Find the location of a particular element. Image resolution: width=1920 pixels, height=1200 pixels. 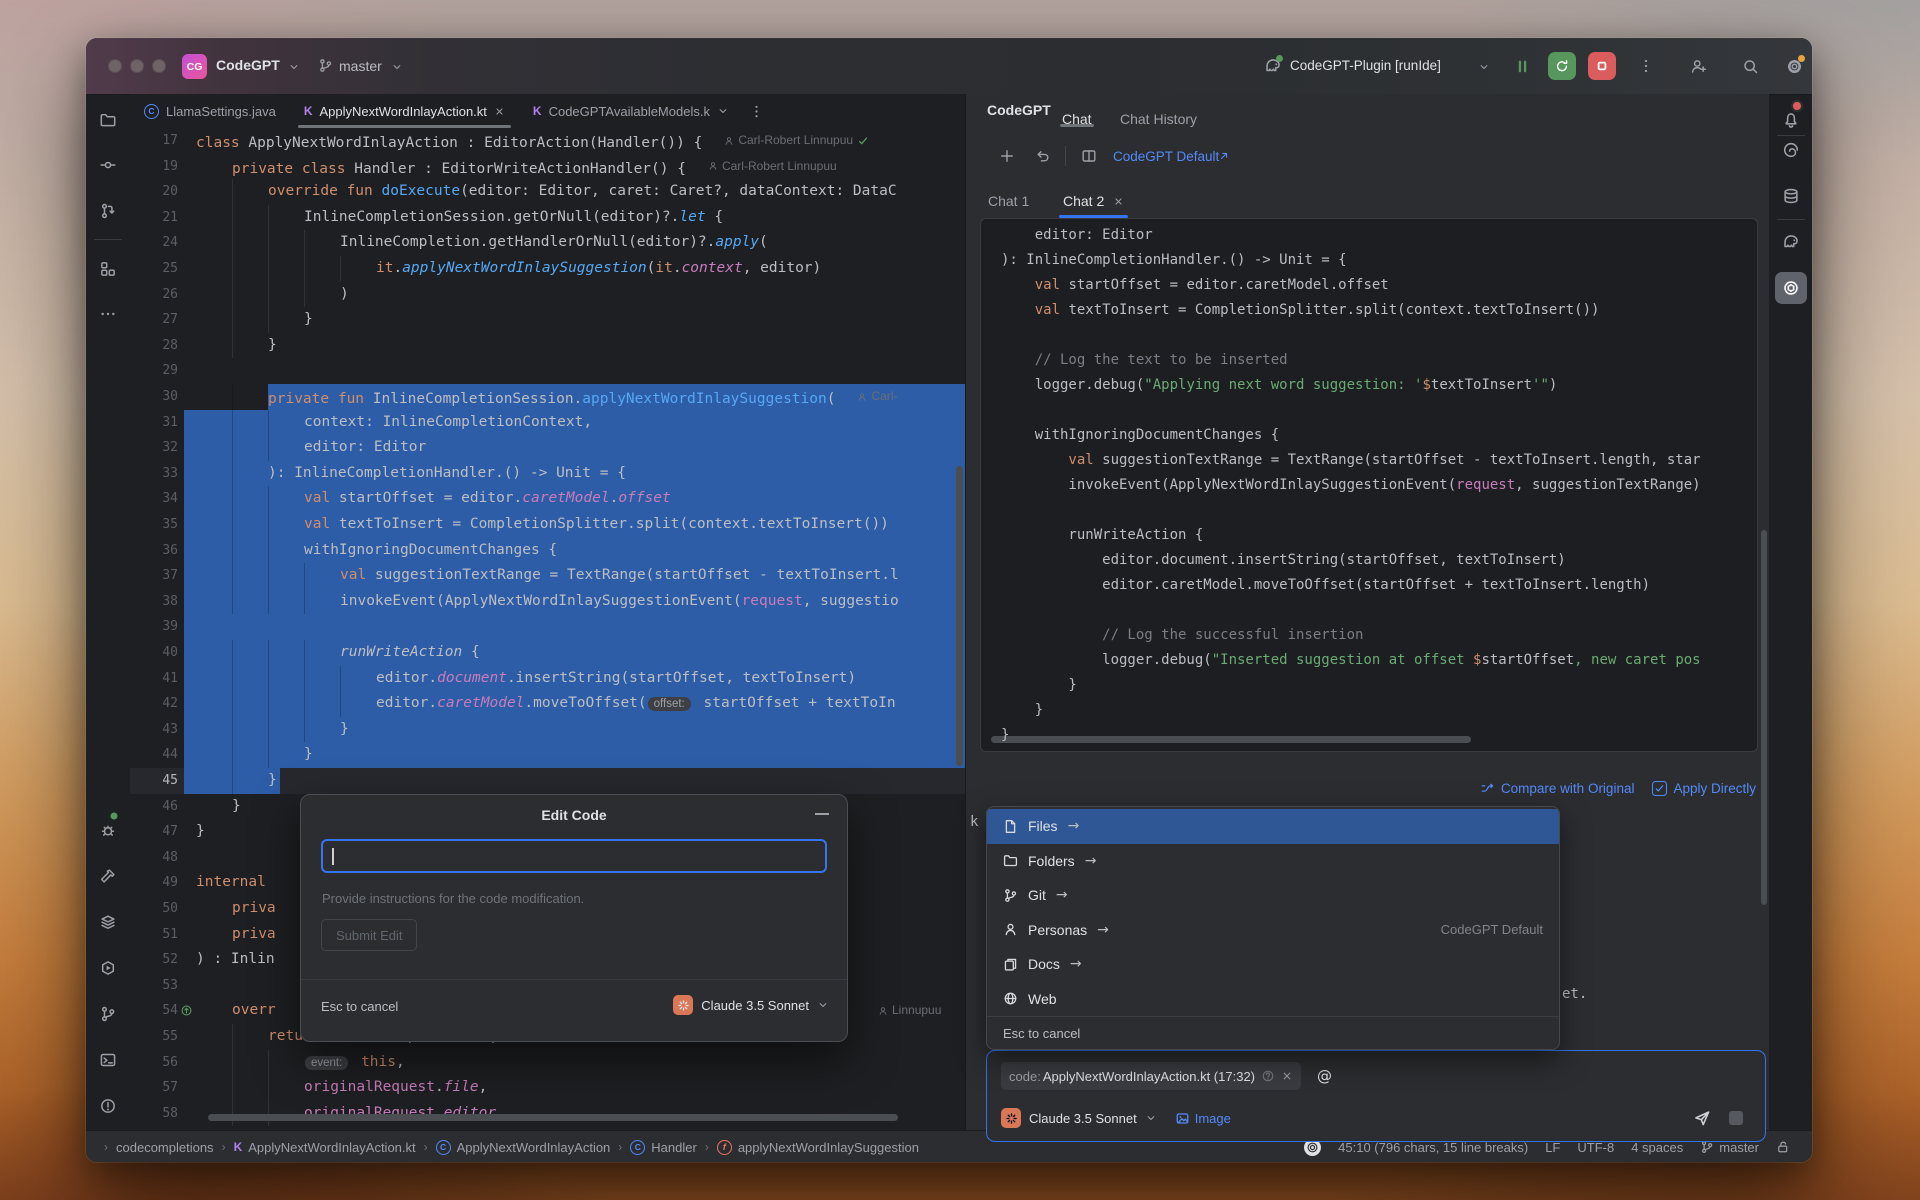

menu-item-Folders: Folders → is located at coordinates (1273, 861).